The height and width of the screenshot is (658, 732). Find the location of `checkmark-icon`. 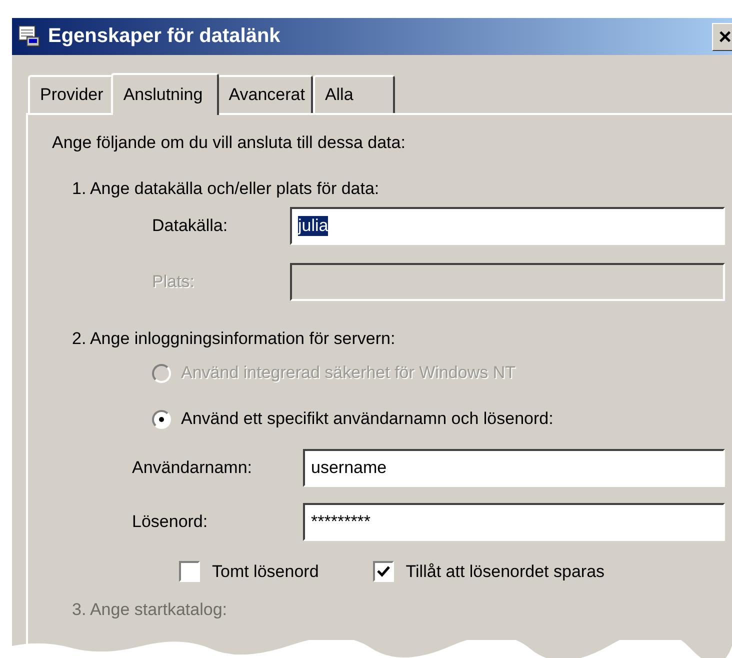

checkmark-icon is located at coordinates (383, 571).